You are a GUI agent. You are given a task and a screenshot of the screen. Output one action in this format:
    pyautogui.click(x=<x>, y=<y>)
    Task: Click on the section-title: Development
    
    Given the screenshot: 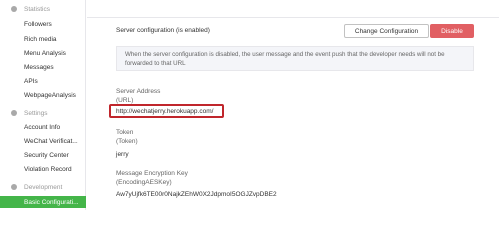 What is the action you would take?
    pyautogui.click(x=43, y=187)
    